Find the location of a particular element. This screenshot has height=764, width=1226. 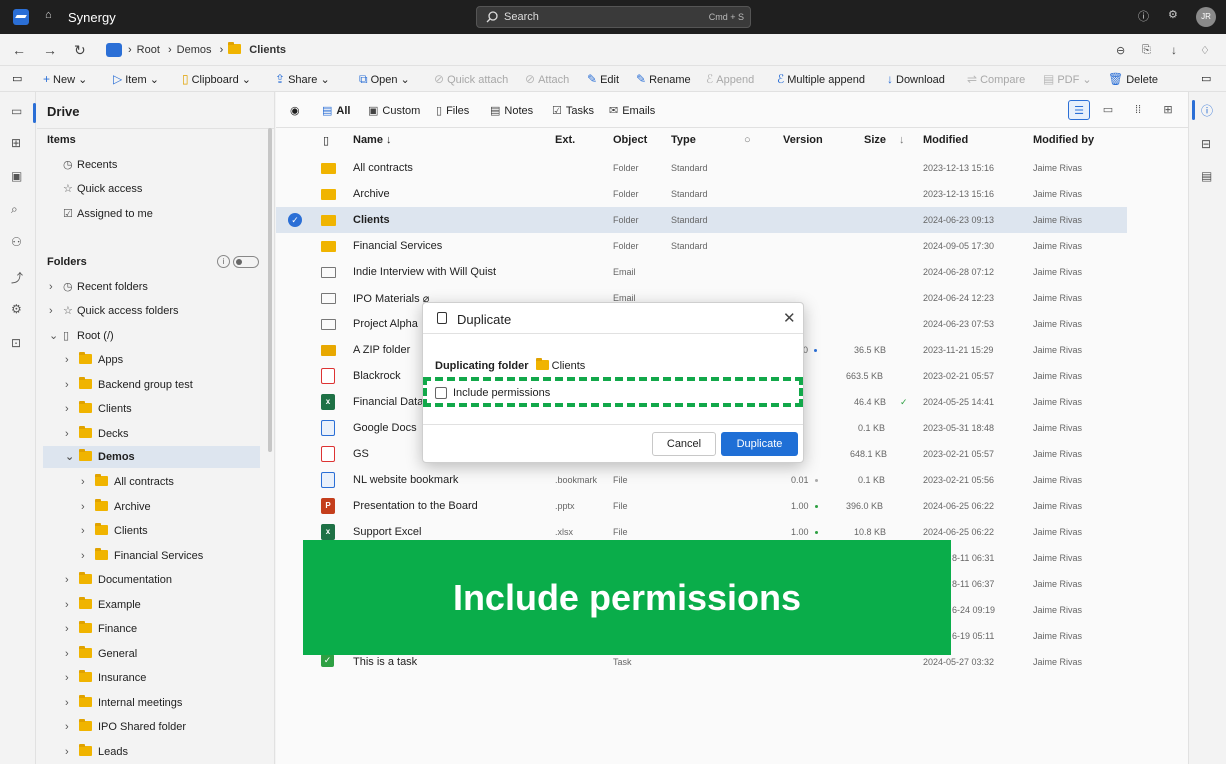

column-name: Name ↓ is located at coordinates (372, 140).